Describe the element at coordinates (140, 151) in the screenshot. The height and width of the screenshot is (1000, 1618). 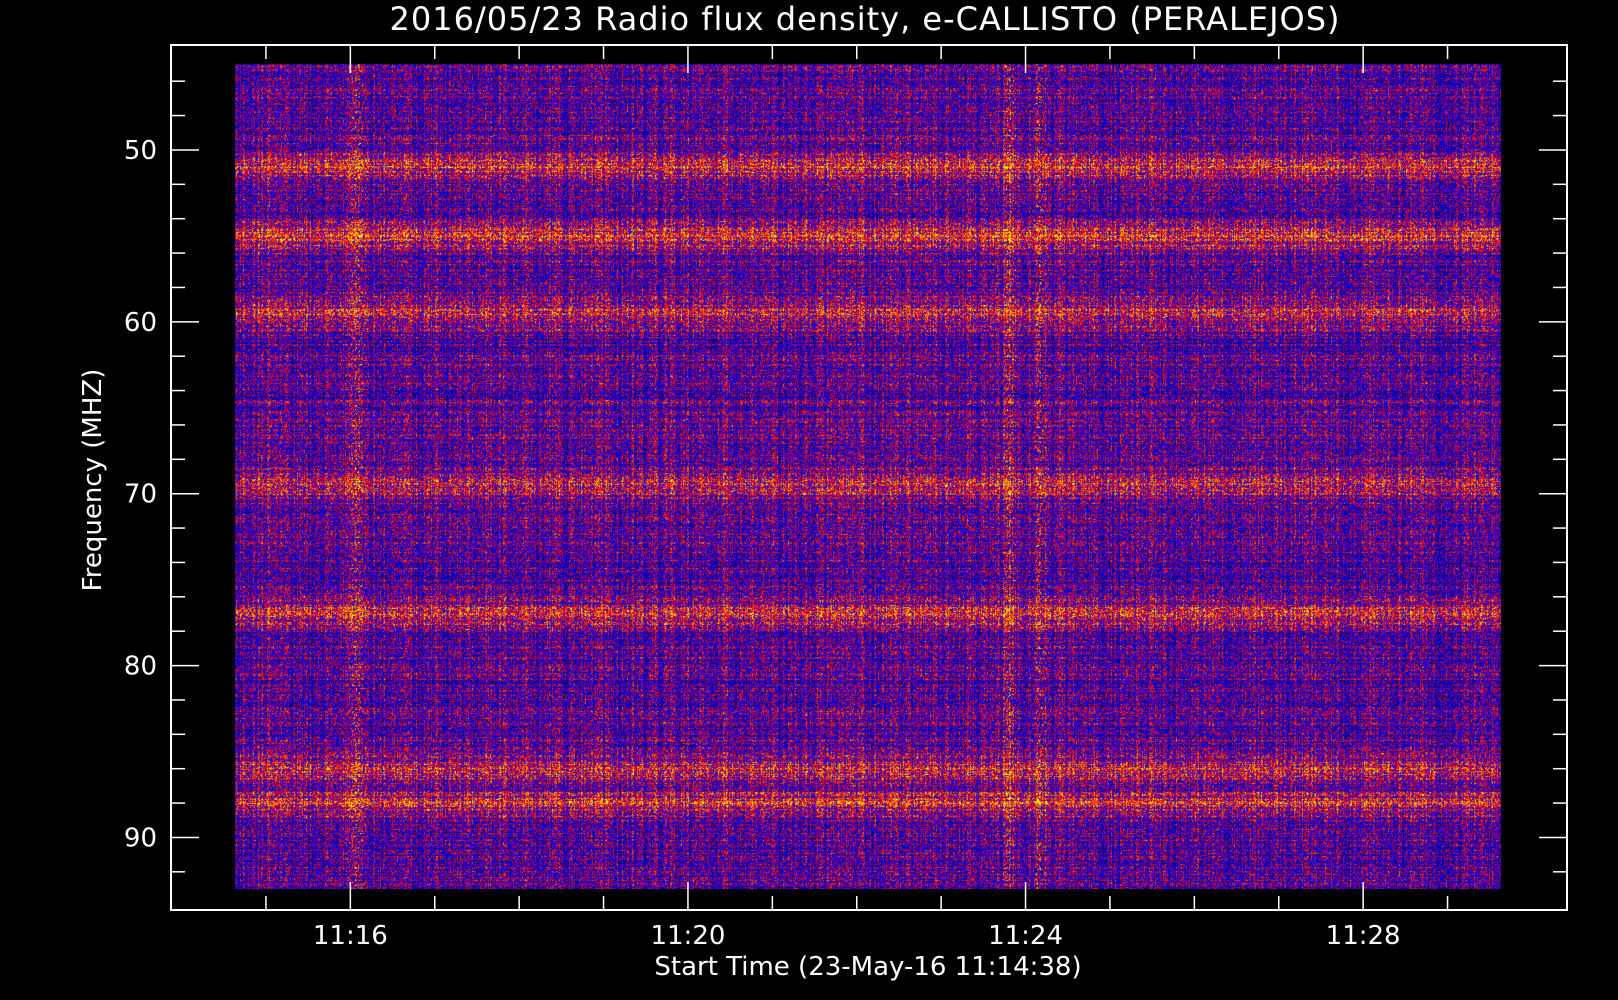
I see `y-tick-label: 50` at that location.